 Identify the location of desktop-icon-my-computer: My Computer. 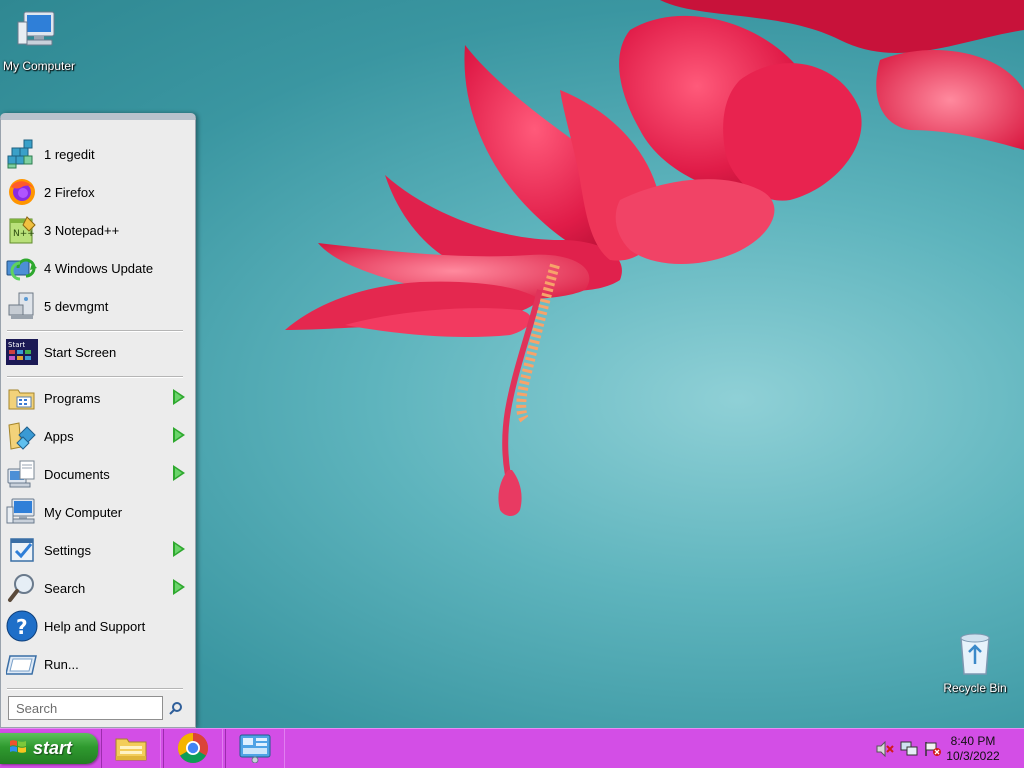
(40, 40).